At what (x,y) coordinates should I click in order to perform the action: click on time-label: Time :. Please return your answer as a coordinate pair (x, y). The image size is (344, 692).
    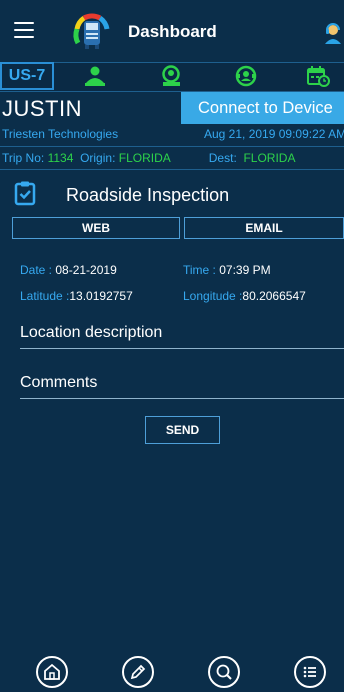
    Looking at the image, I should click on (199, 270).